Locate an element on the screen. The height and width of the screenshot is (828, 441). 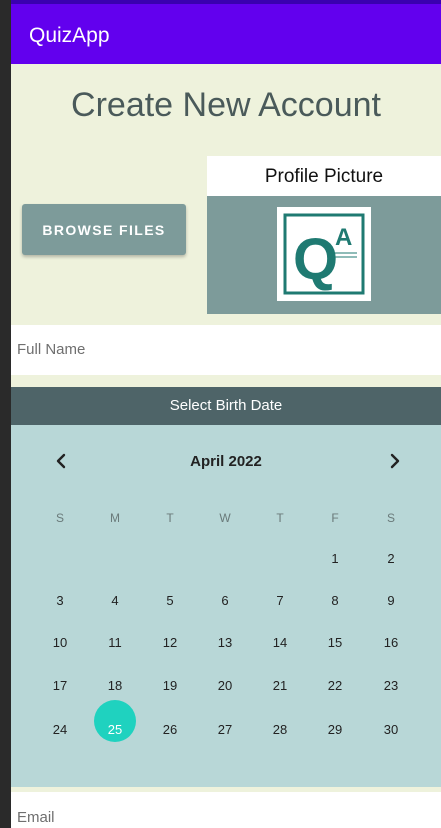
month-label: April 2022 is located at coordinates (226, 461).